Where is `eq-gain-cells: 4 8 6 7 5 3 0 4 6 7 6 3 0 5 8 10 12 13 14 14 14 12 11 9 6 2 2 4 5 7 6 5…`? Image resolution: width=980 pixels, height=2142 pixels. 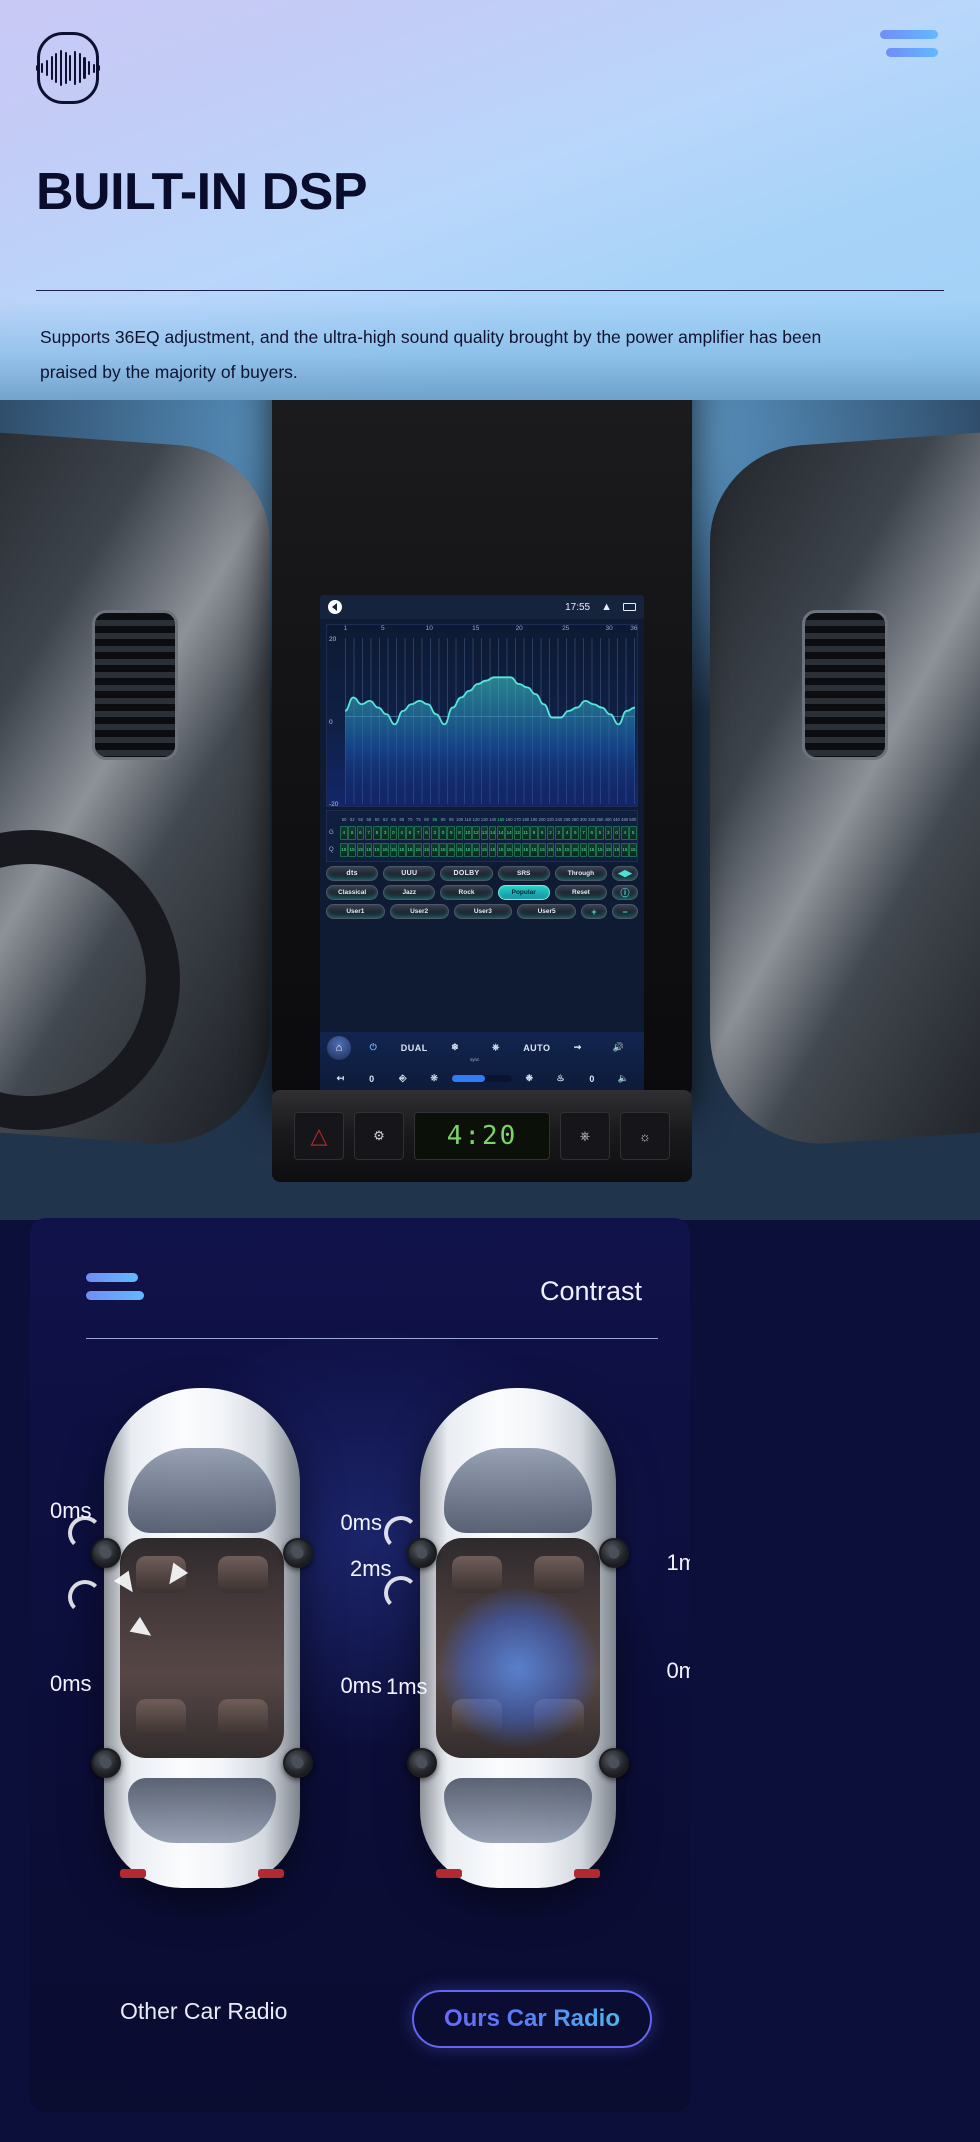
eq-gain-cells: 4 8 6 7 5 3 0 4 6 7 6 3 0 5 8 10 12 13 14 14 14 12 11 9 6 2 2 4 5 7 6 5… is located at coordinates (488, 832).